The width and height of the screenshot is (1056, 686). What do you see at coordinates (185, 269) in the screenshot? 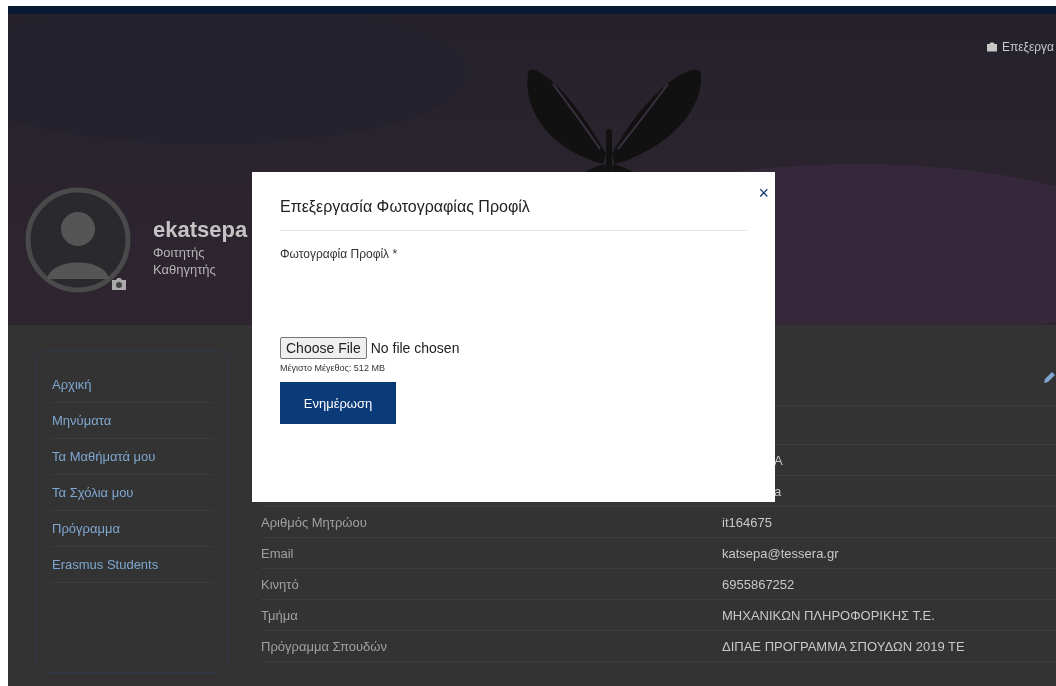
I see `user-role: Καθηγητής` at bounding box center [185, 269].